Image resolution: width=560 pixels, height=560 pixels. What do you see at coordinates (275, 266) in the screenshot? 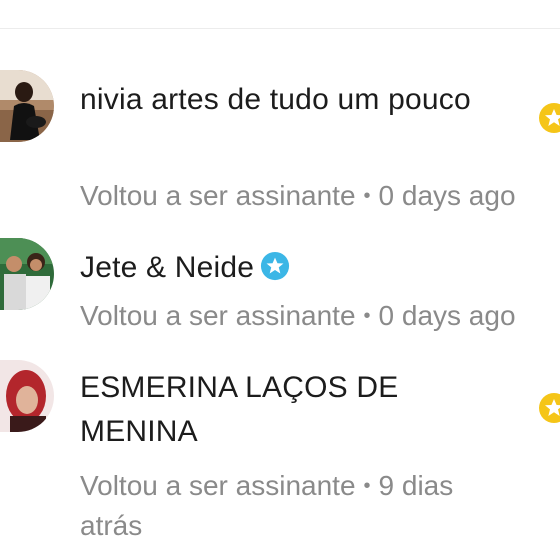
I see `blue-star-badge-icon` at bounding box center [275, 266].